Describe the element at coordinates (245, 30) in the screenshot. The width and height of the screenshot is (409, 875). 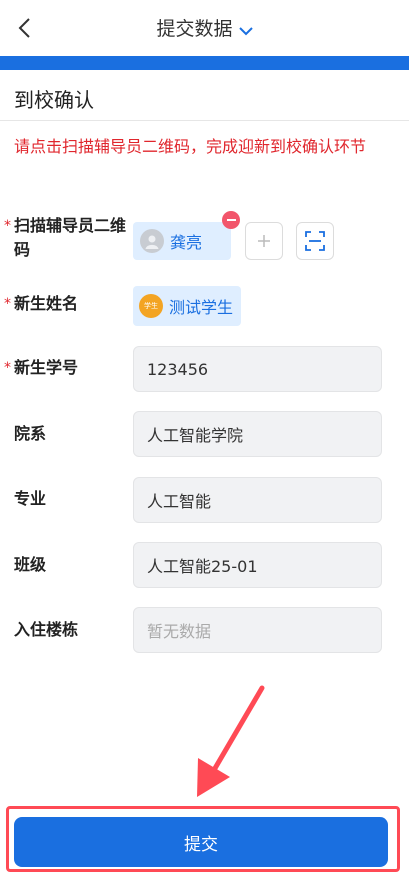
I see `chevron-down-icon` at that location.